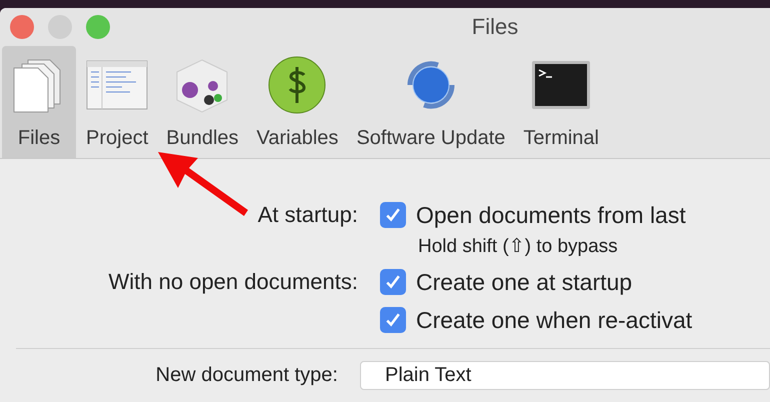 This screenshot has height=402, width=770. What do you see at coordinates (561, 85) in the screenshot?
I see `terminal-icon` at bounding box center [561, 85].